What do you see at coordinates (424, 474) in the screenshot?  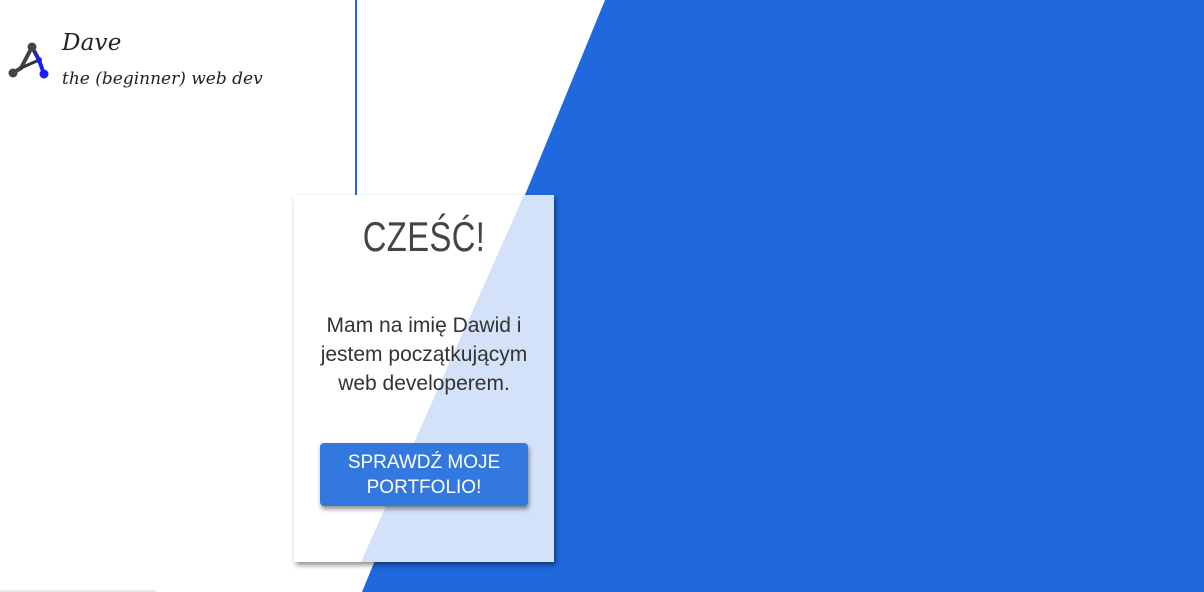 I see `portfolio-button: SPRAWDŹ MOJE PORTFOLIO!` at bounding box center [424, 474].